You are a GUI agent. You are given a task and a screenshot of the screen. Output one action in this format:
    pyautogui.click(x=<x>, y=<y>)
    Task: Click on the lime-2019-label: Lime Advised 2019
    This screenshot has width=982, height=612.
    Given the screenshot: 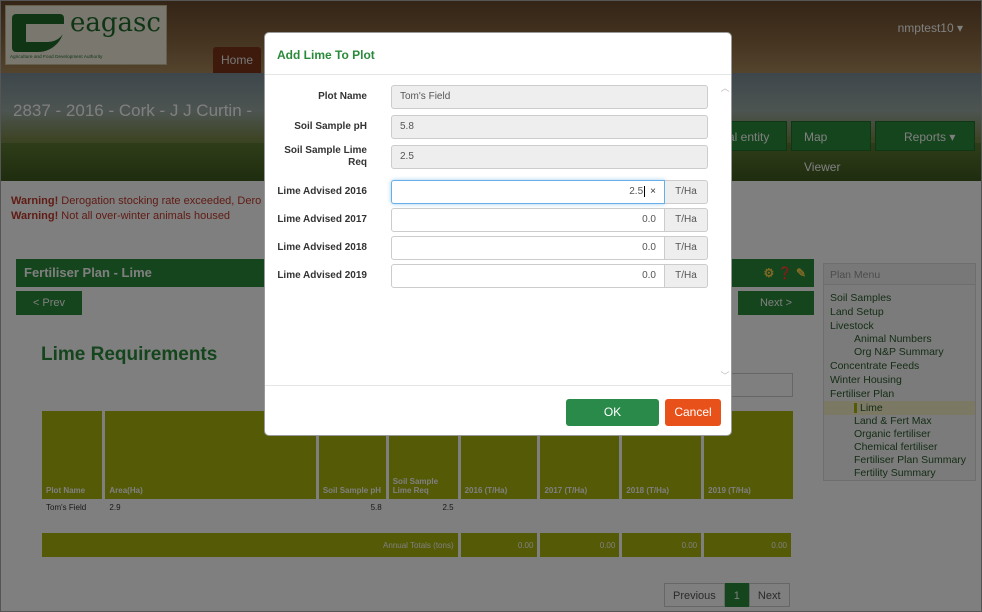 What is the action you would take?
    pyautogui.click(x=322, y=275)
    